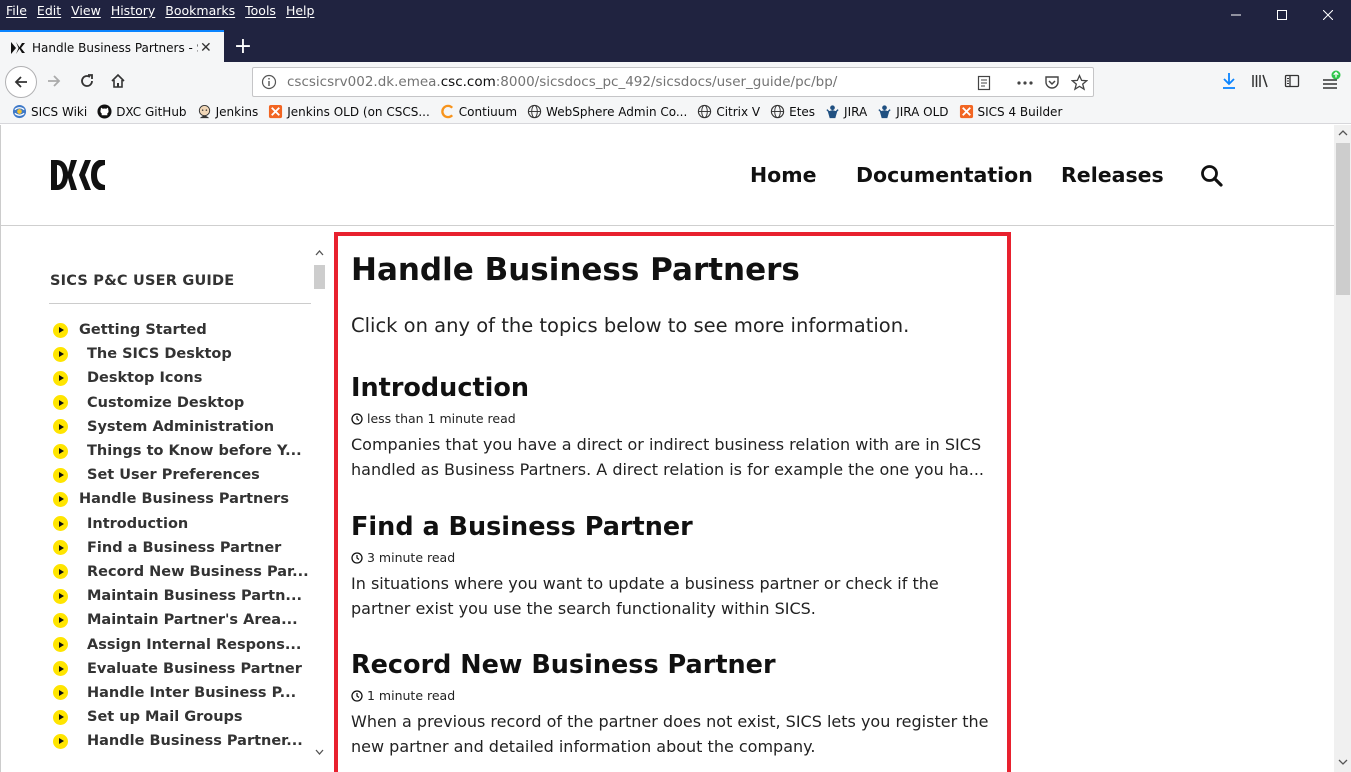 The width and height of the screenshot is (1351, 772). I want to click on menu-file: File, so click(16, 10).